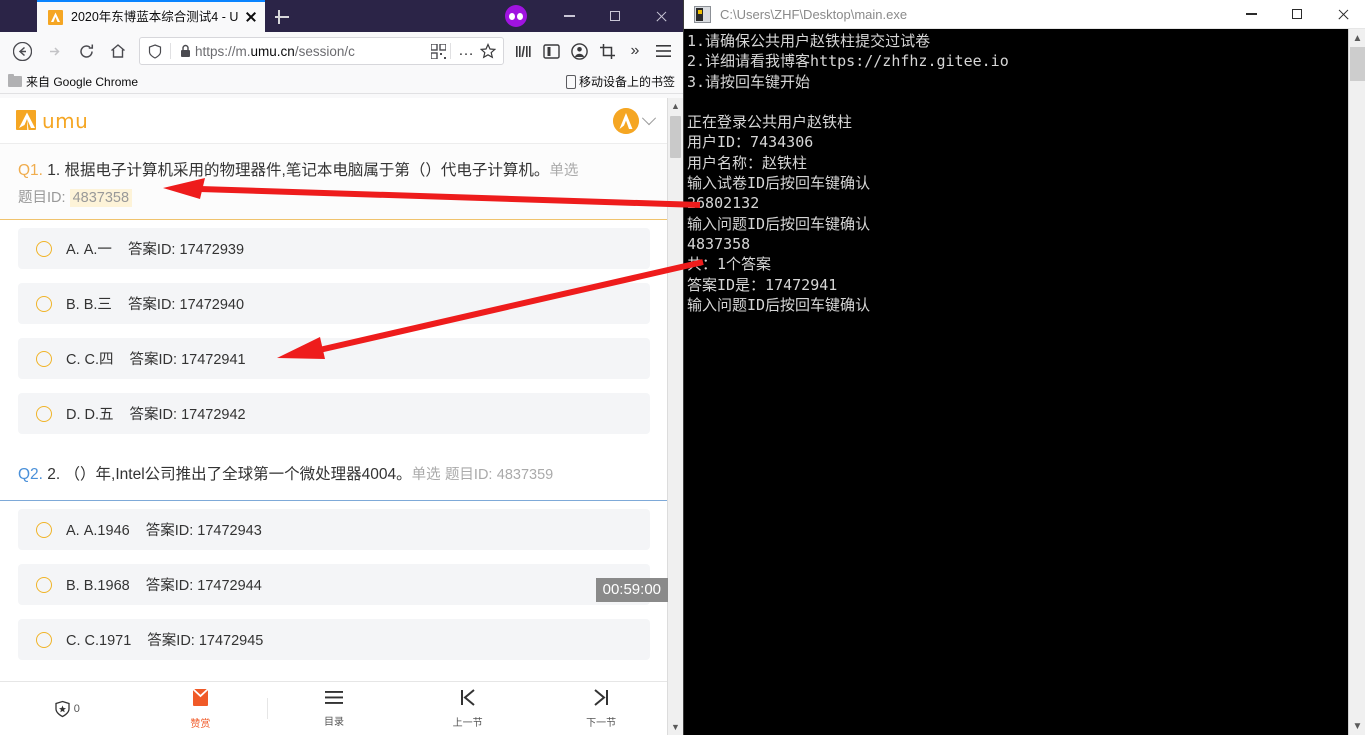  I want to click on app-menu-icon, so click(663, 51).